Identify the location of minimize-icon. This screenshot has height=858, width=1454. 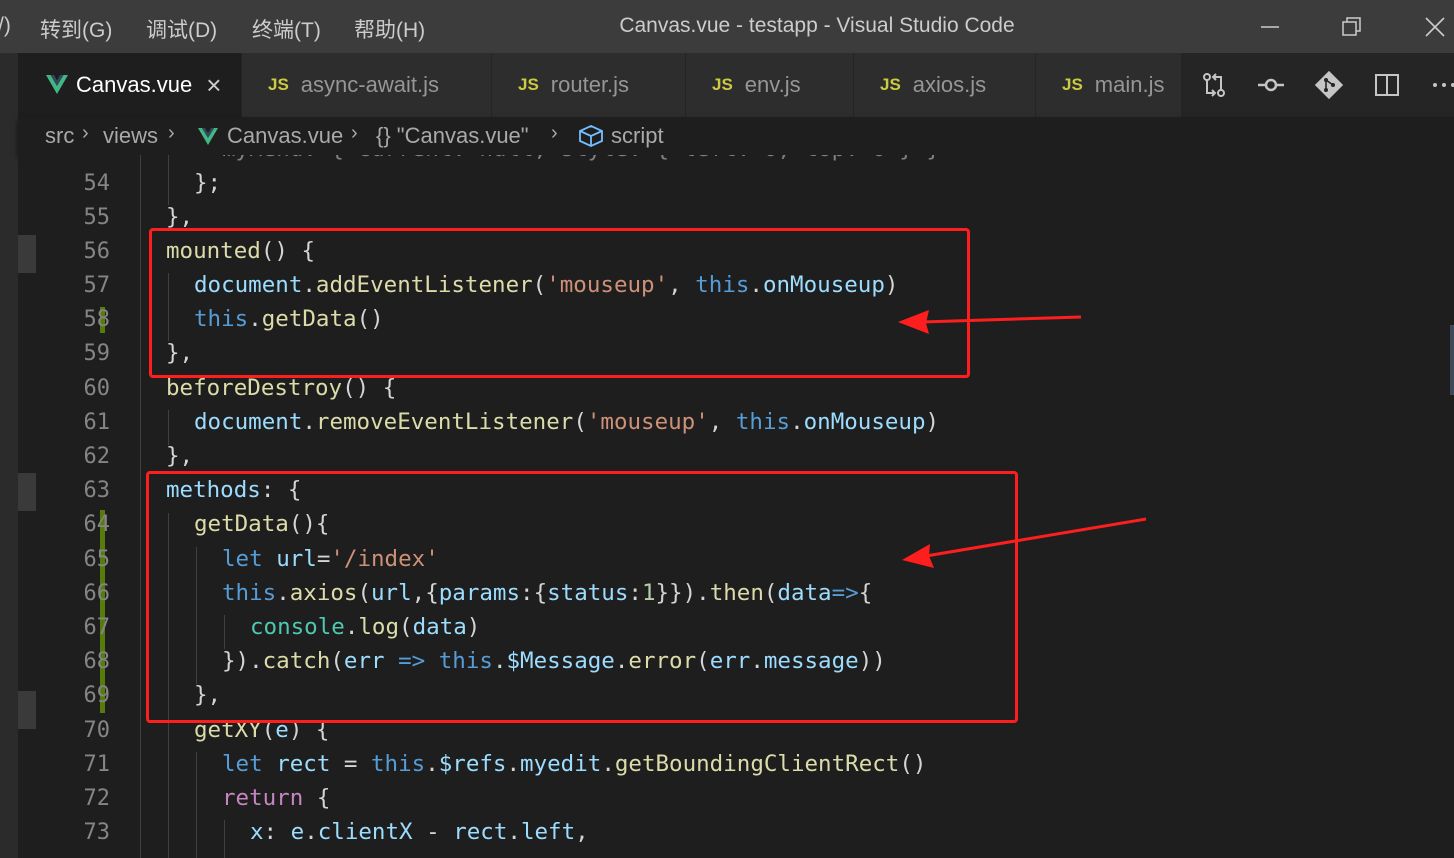
(1270, 27).